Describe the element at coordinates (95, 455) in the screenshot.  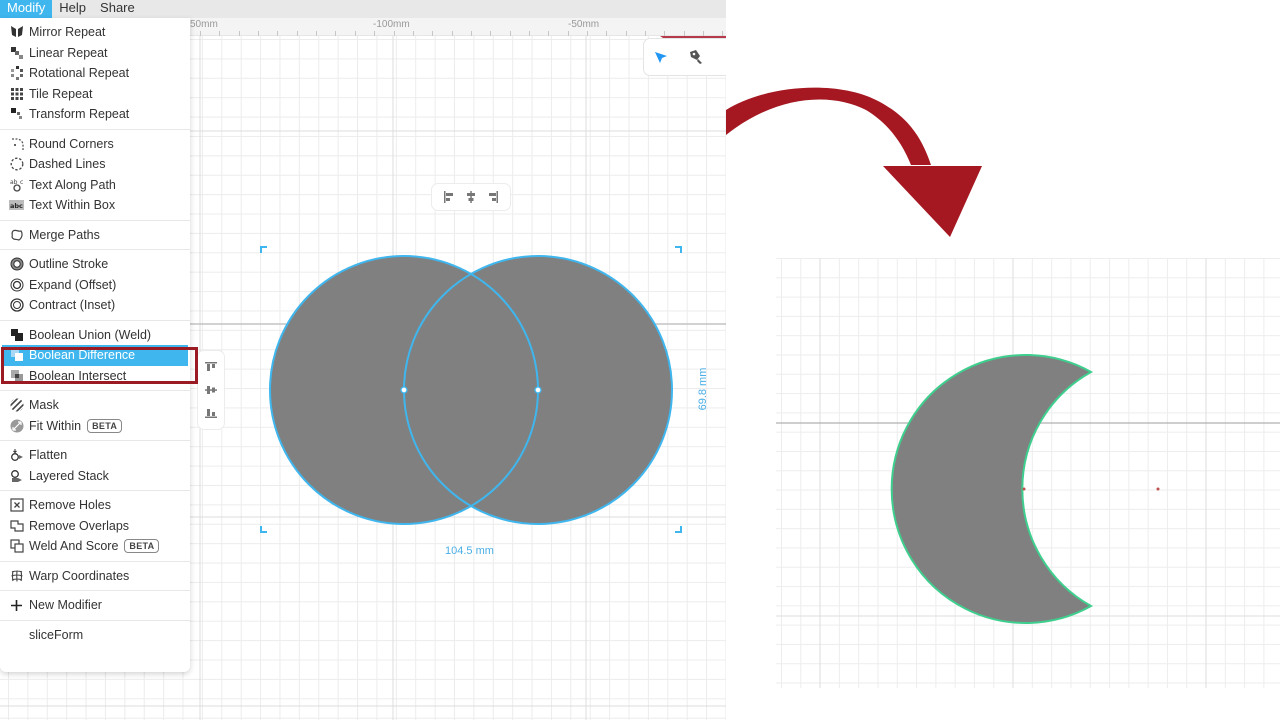
I see `menu-item-flatten: Flatten` at that location.